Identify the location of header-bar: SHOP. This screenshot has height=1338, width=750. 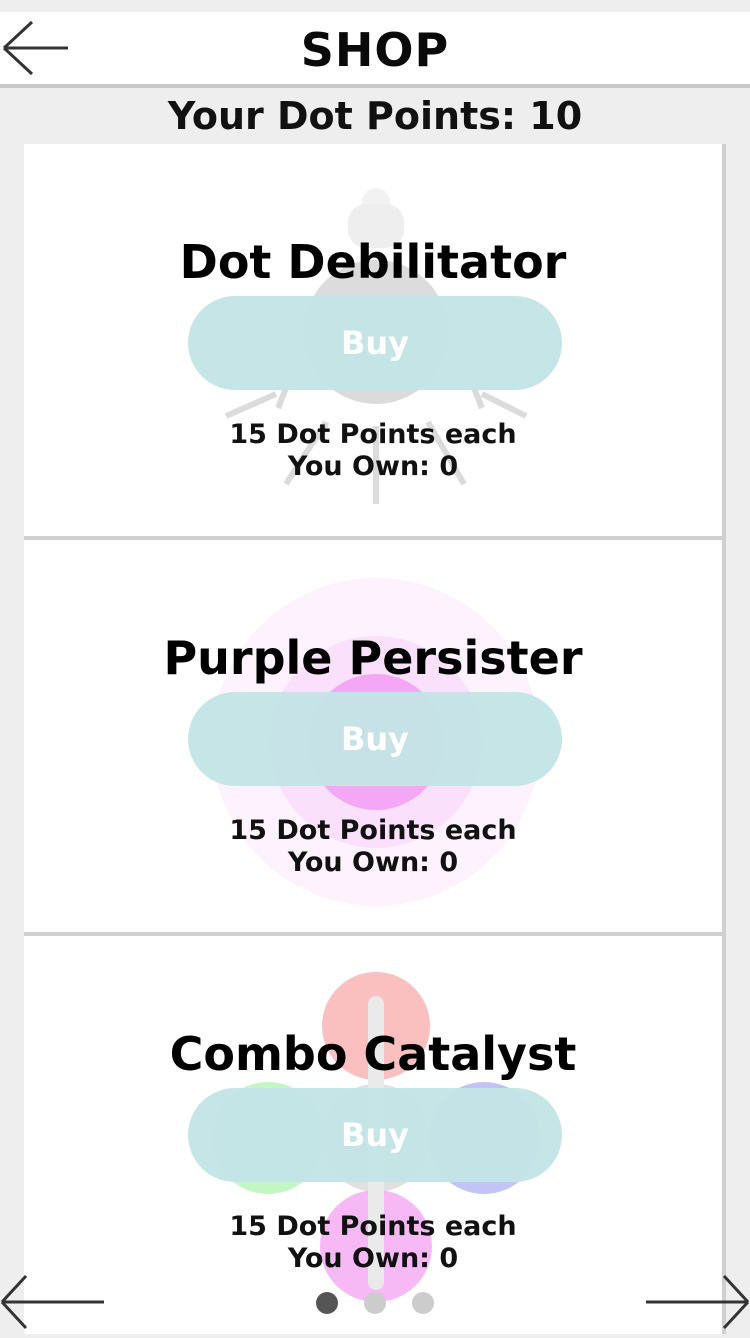
(375, 50).